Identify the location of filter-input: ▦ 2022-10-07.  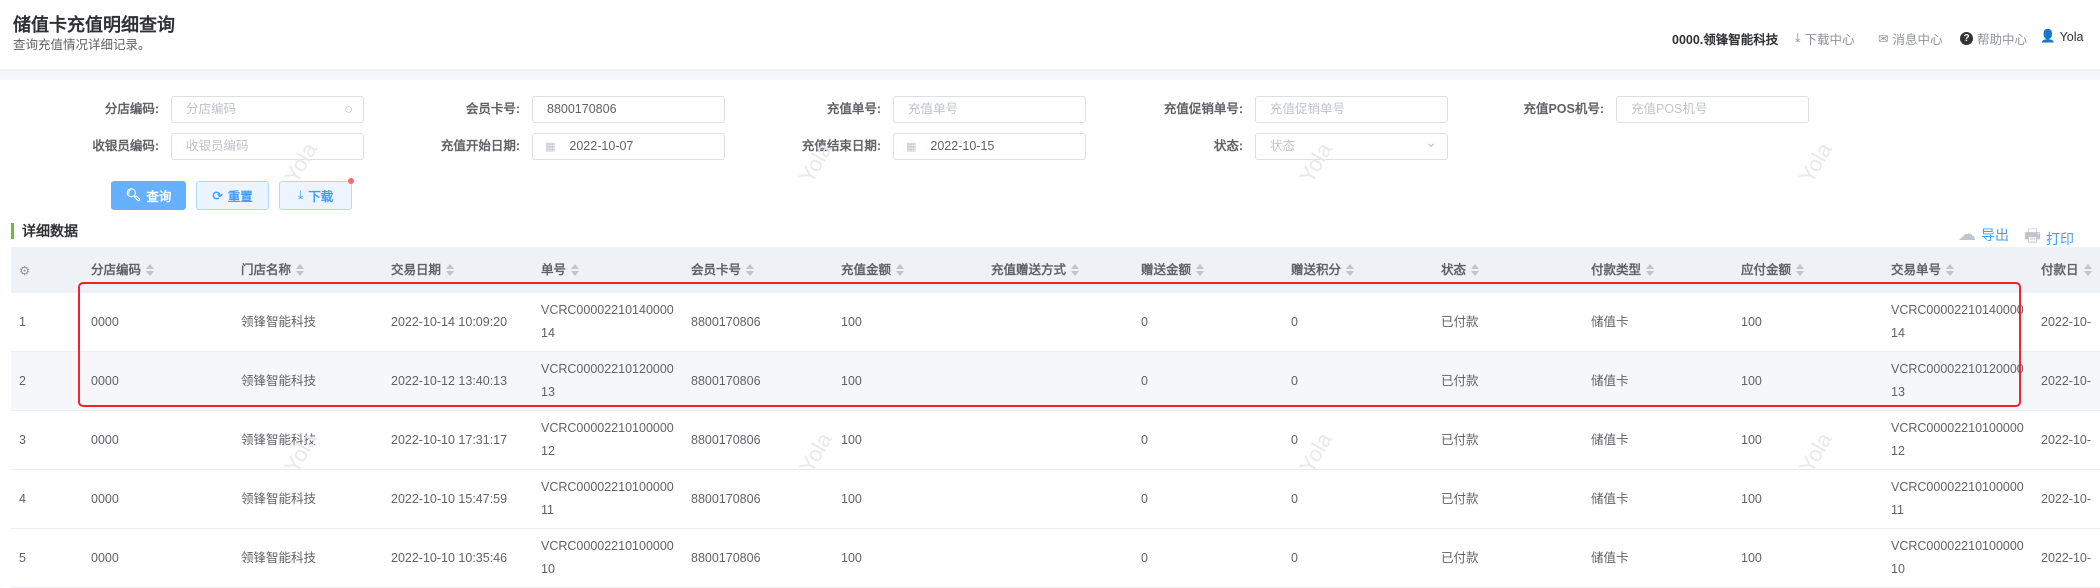
(628, 146).